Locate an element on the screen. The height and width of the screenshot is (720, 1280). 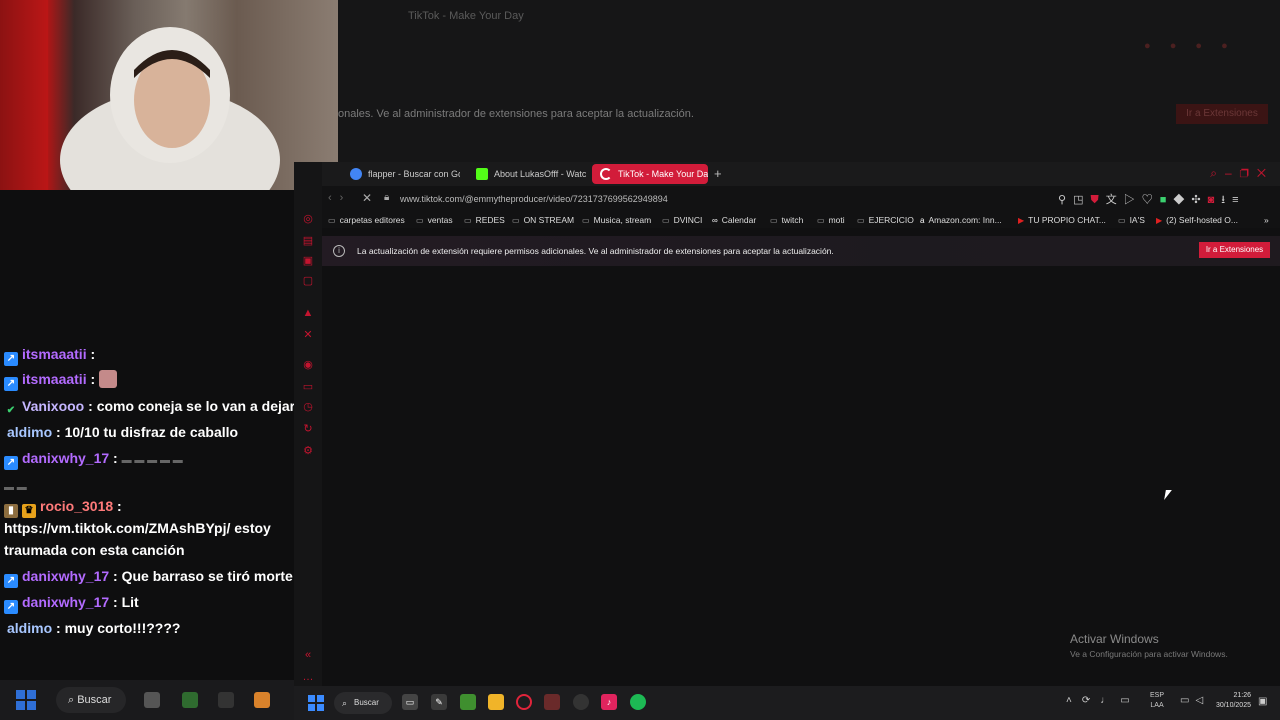
sidebar-toggle-icon: « is located at coordinates (308, 655).